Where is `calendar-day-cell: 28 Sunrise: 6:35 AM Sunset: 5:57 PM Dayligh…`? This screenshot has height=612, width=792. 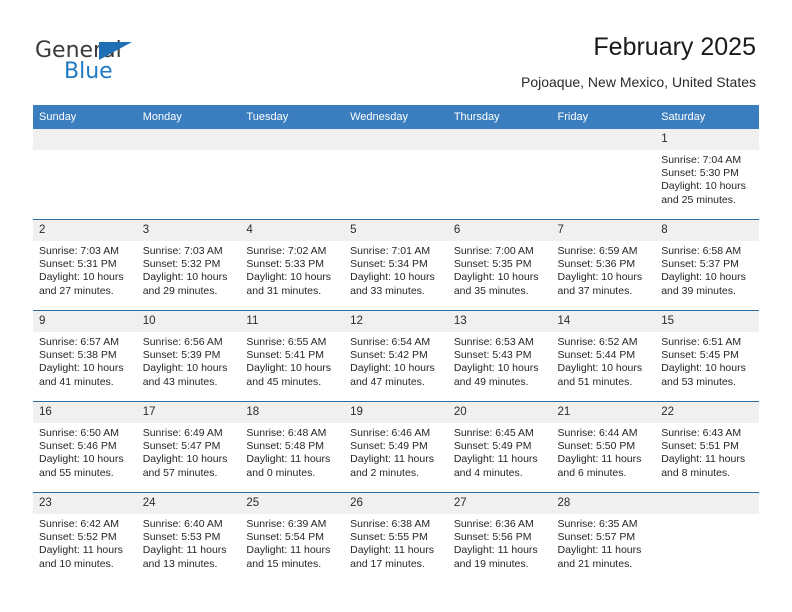
calendar-day-cell: 28 Sunrise: 6:35 AM Sunset: 5:57 PM Dayligh… is located at coordinates (603, 537).